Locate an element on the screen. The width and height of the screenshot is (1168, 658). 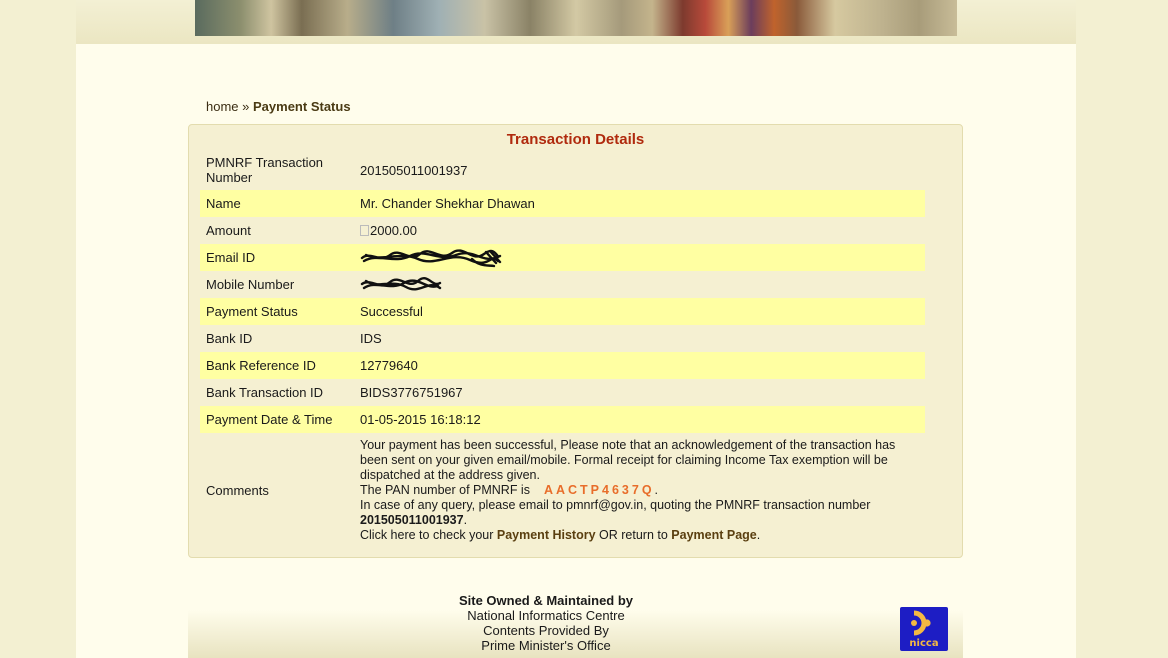
row-label: PMNRF Transaction Number is located at coordinates (265, 170).